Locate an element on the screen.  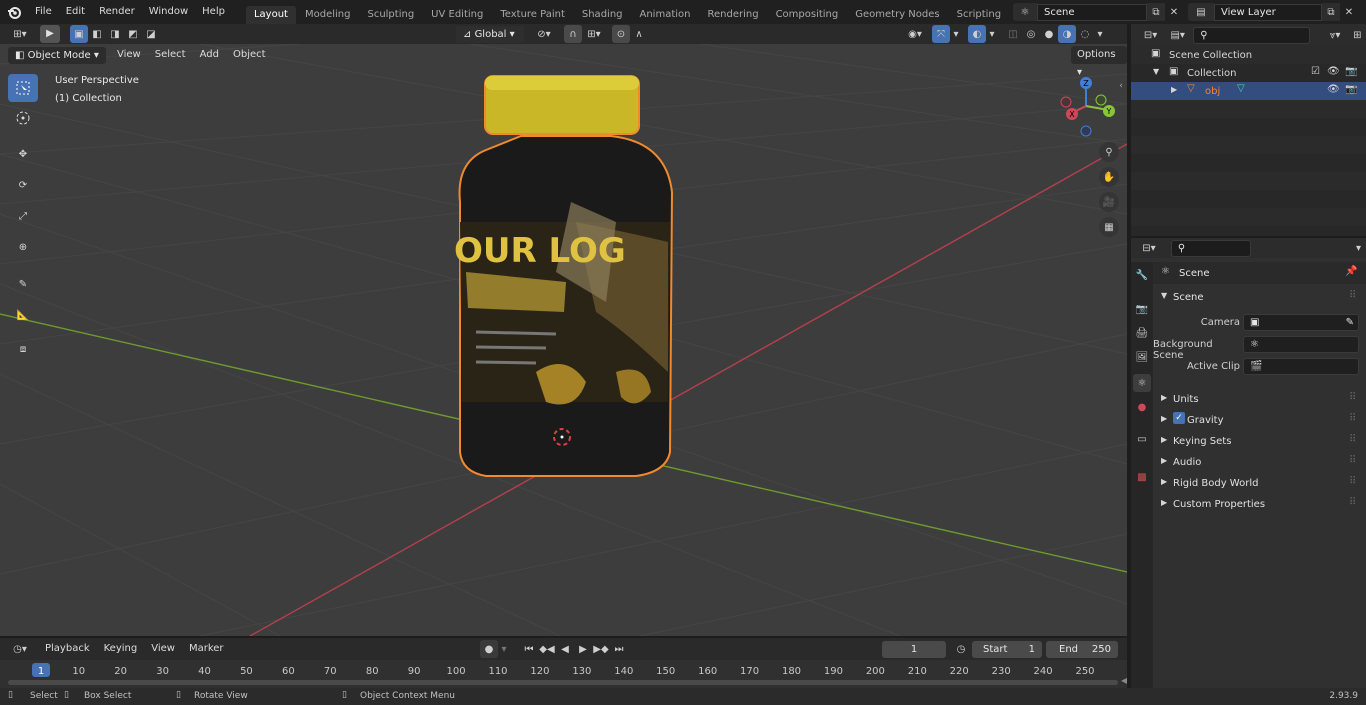
viewport-menu-view: View is located at coordinates (129, 55).